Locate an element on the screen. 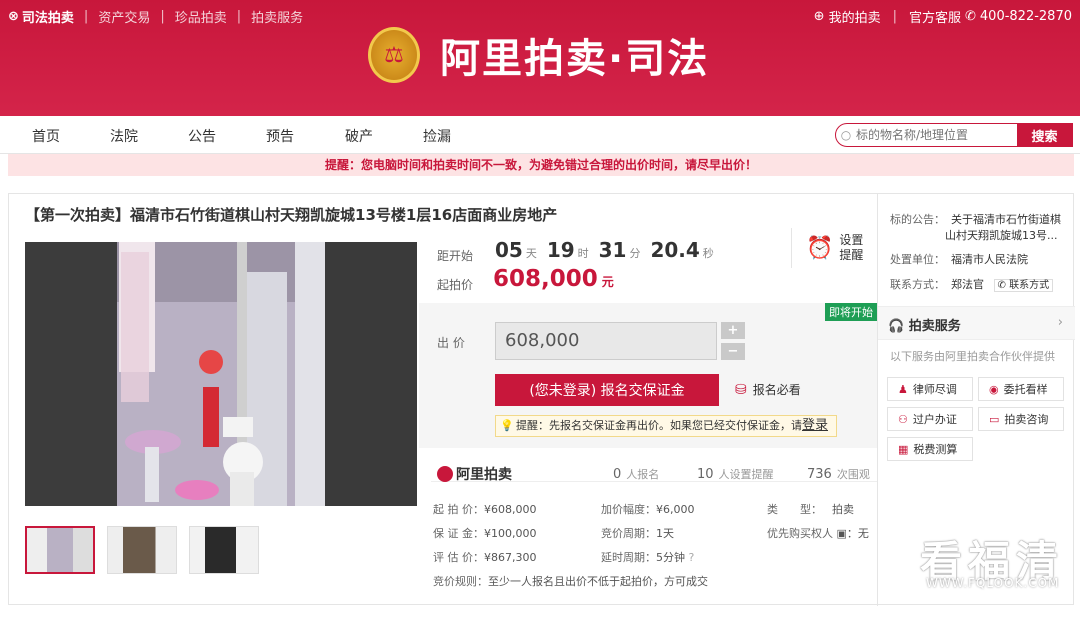 This screenshot has width=1080, height=617. official-service-link: 官方客服 is located at coordinates (935, 16).